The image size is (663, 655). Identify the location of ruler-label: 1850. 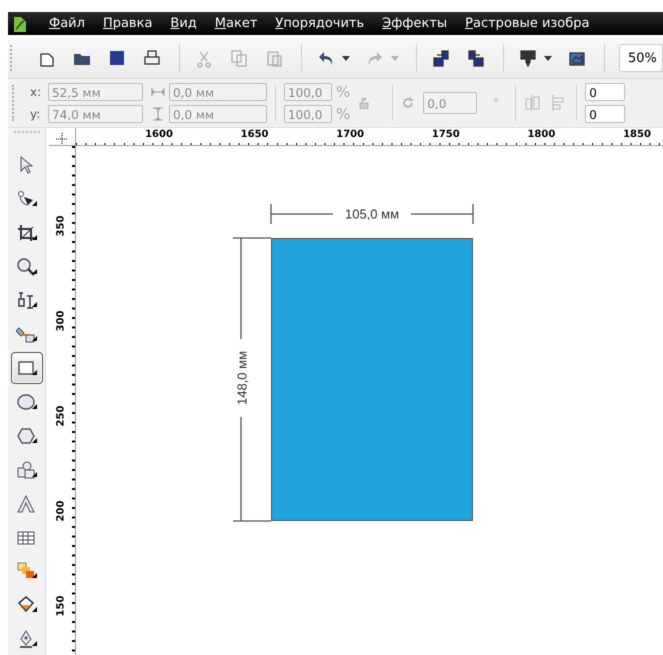
(637, 134).